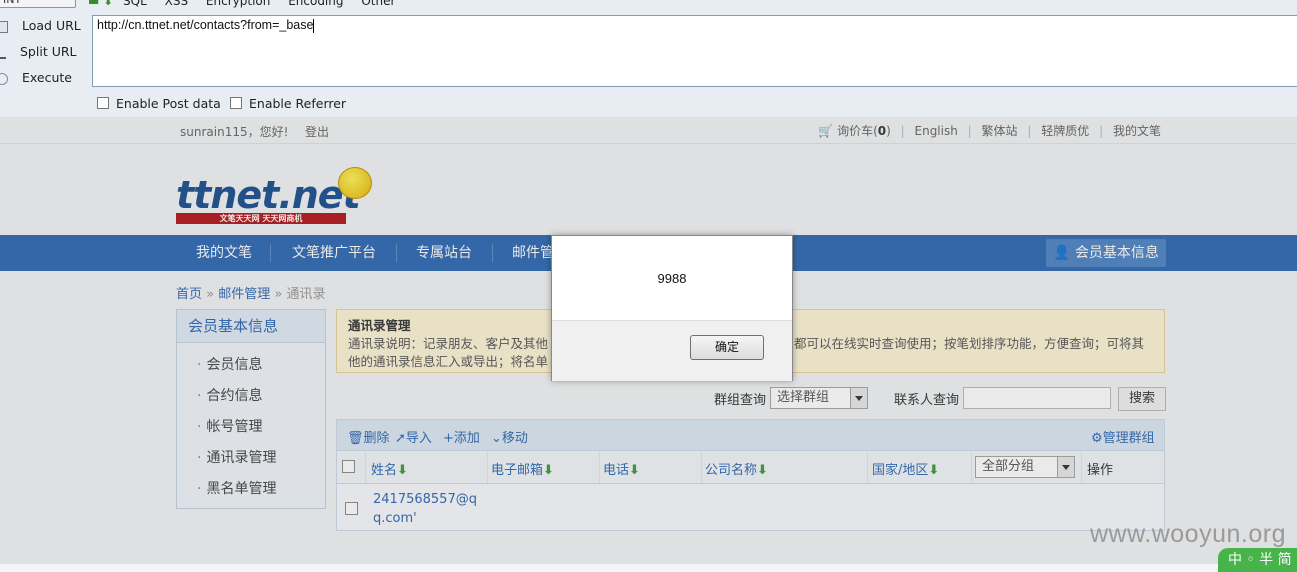  Describe the element at coordinates (672, 278) in the screenshot. I see `alert-message: 9988` at that location.